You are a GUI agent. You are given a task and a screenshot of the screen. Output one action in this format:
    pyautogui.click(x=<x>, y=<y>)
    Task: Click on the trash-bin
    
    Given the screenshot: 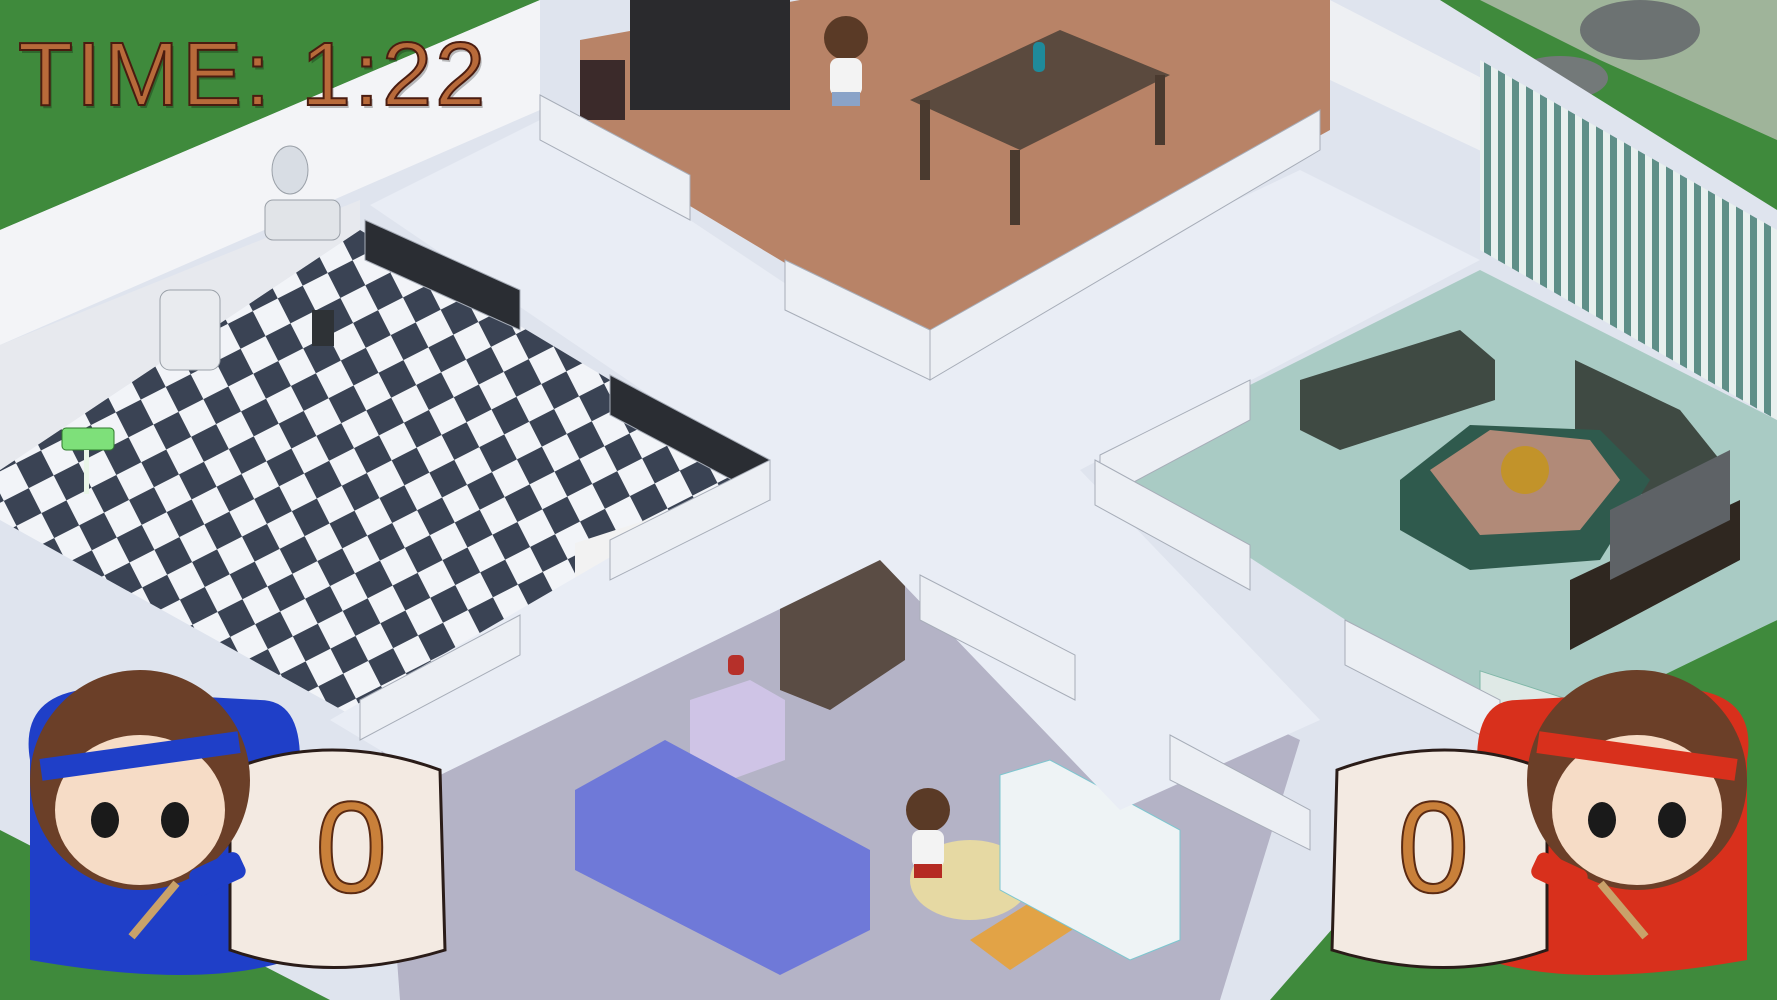 What is the action you would take?
    pyautogui.click(x=323, y=328)
    